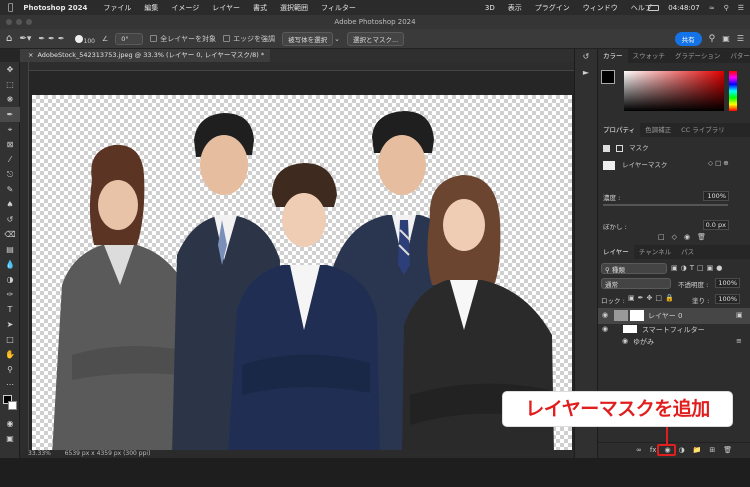 This screenshot has width=750, height=487. I want to click on frame-tool-icon: ⊠, so click(10, 144).